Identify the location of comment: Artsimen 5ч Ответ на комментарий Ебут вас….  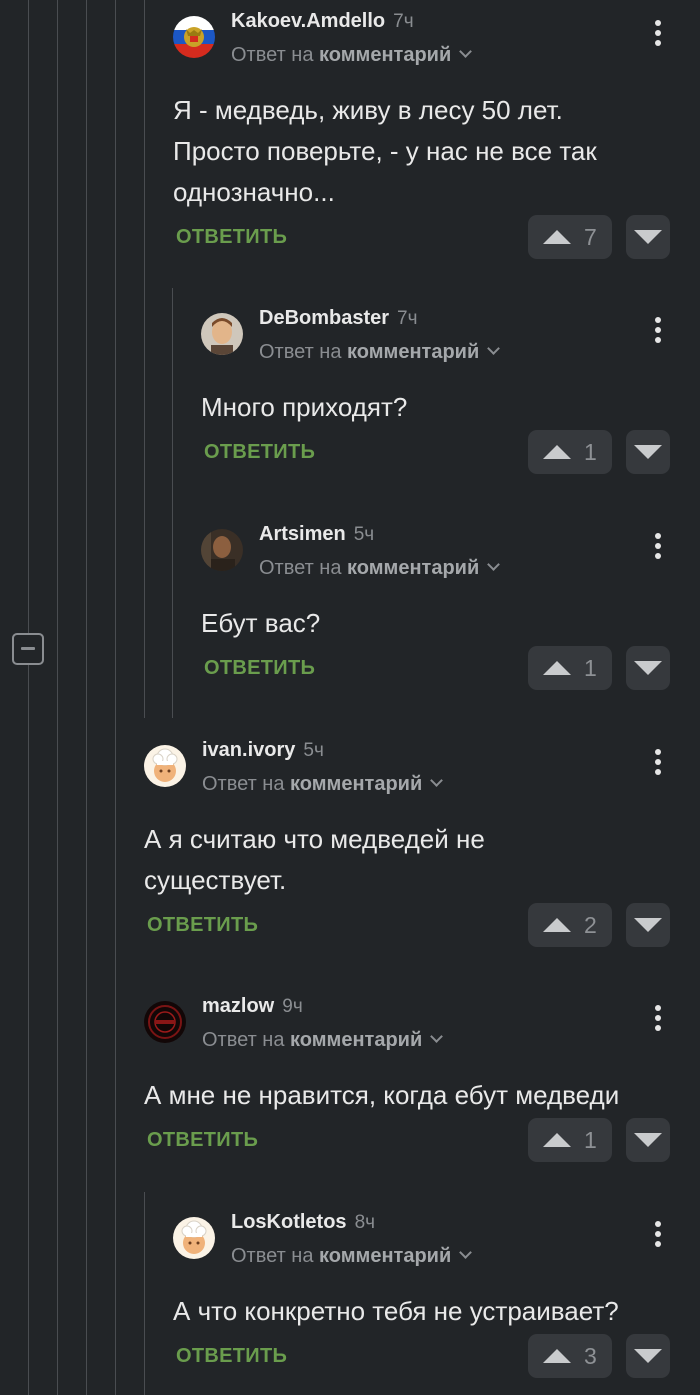
(435, 611).